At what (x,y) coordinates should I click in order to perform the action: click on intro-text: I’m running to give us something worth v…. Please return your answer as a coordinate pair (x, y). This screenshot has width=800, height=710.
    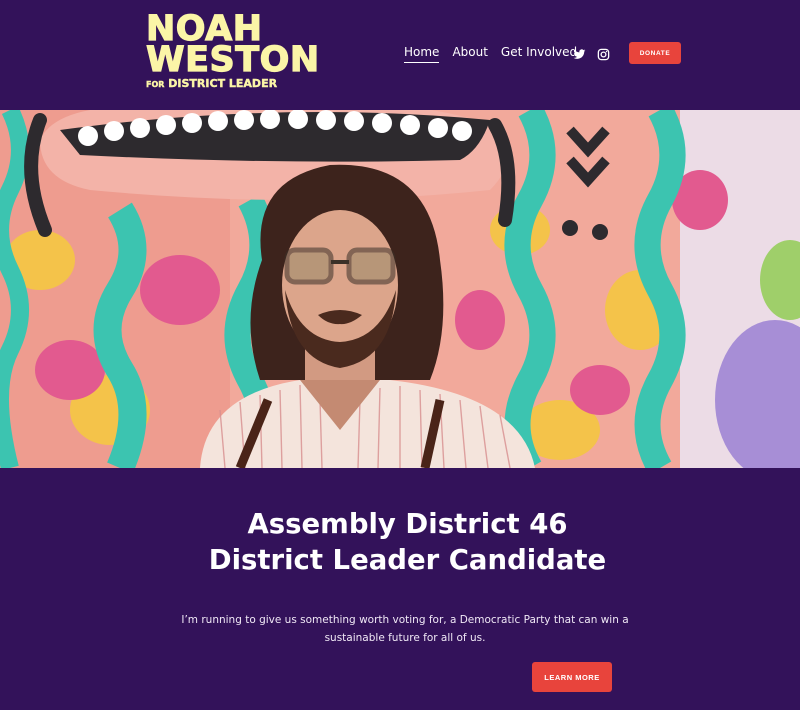
    Looking at the image, I should click on (405, 629).